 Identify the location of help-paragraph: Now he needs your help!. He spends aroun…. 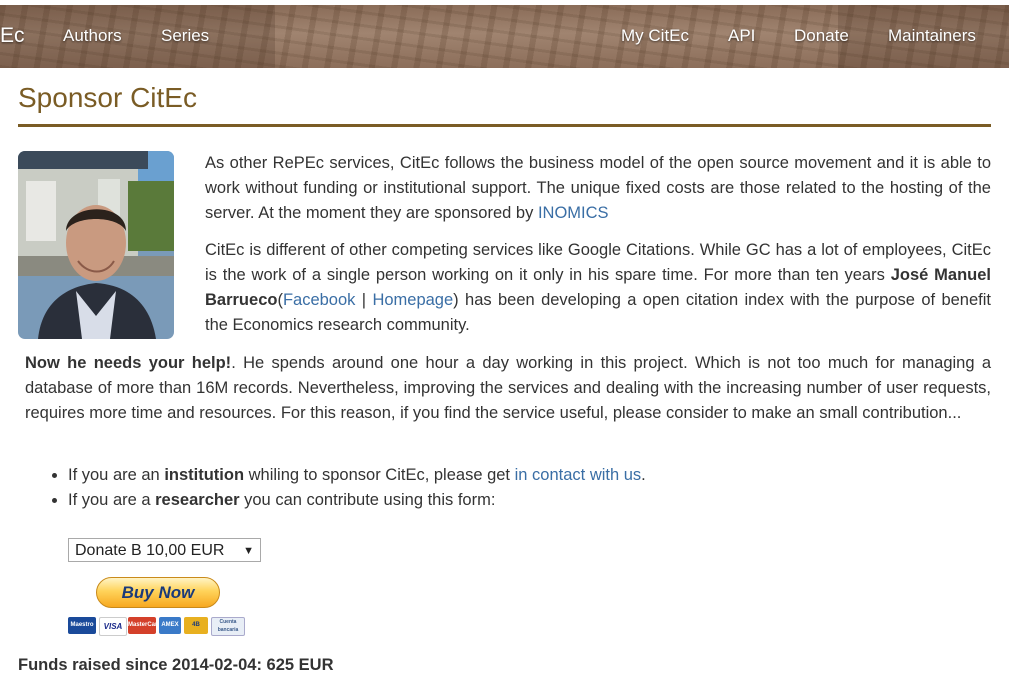
(508, 388).